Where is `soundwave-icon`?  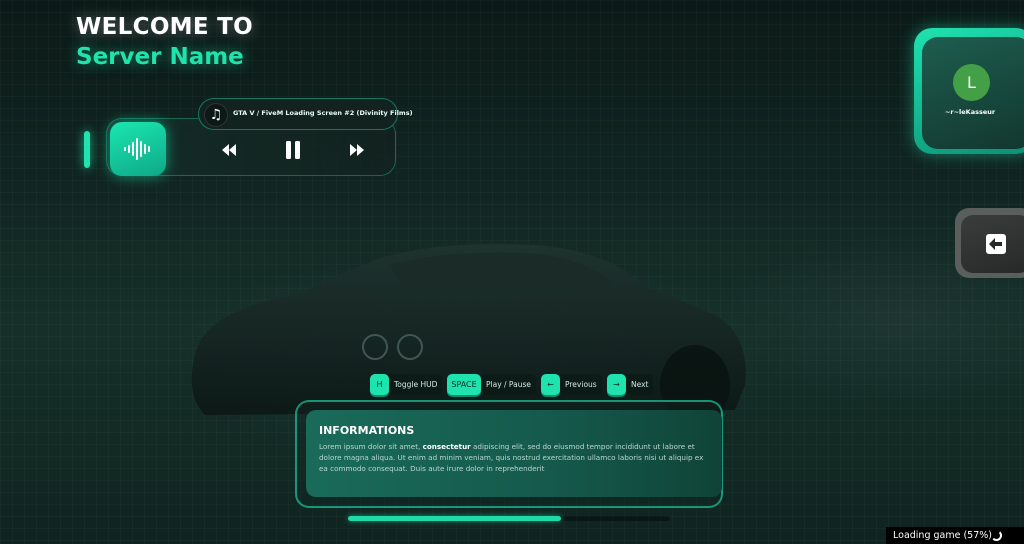 soundwave-icon is located at coordinates (137, 149).